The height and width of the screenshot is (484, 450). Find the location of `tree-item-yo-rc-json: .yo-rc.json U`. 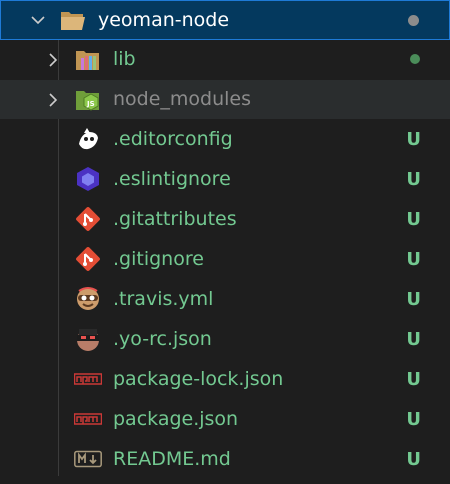

tree-item-yo-rc-json: .yo-rc.json U is located at coordinates (225, 339).